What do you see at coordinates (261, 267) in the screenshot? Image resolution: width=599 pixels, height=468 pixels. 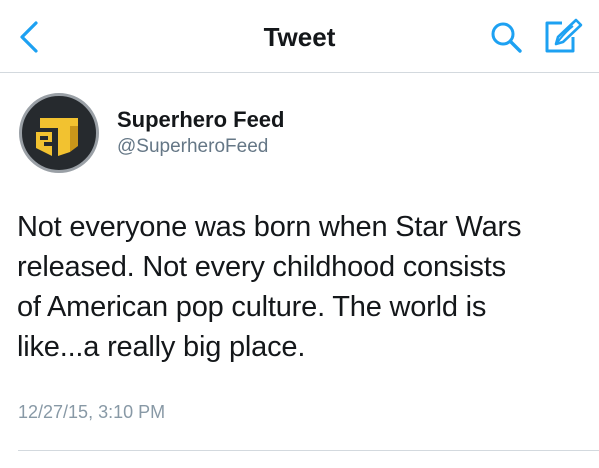 I see `tweet-text-line: released. Not every childhood consists` at bounding box center [261, 267].